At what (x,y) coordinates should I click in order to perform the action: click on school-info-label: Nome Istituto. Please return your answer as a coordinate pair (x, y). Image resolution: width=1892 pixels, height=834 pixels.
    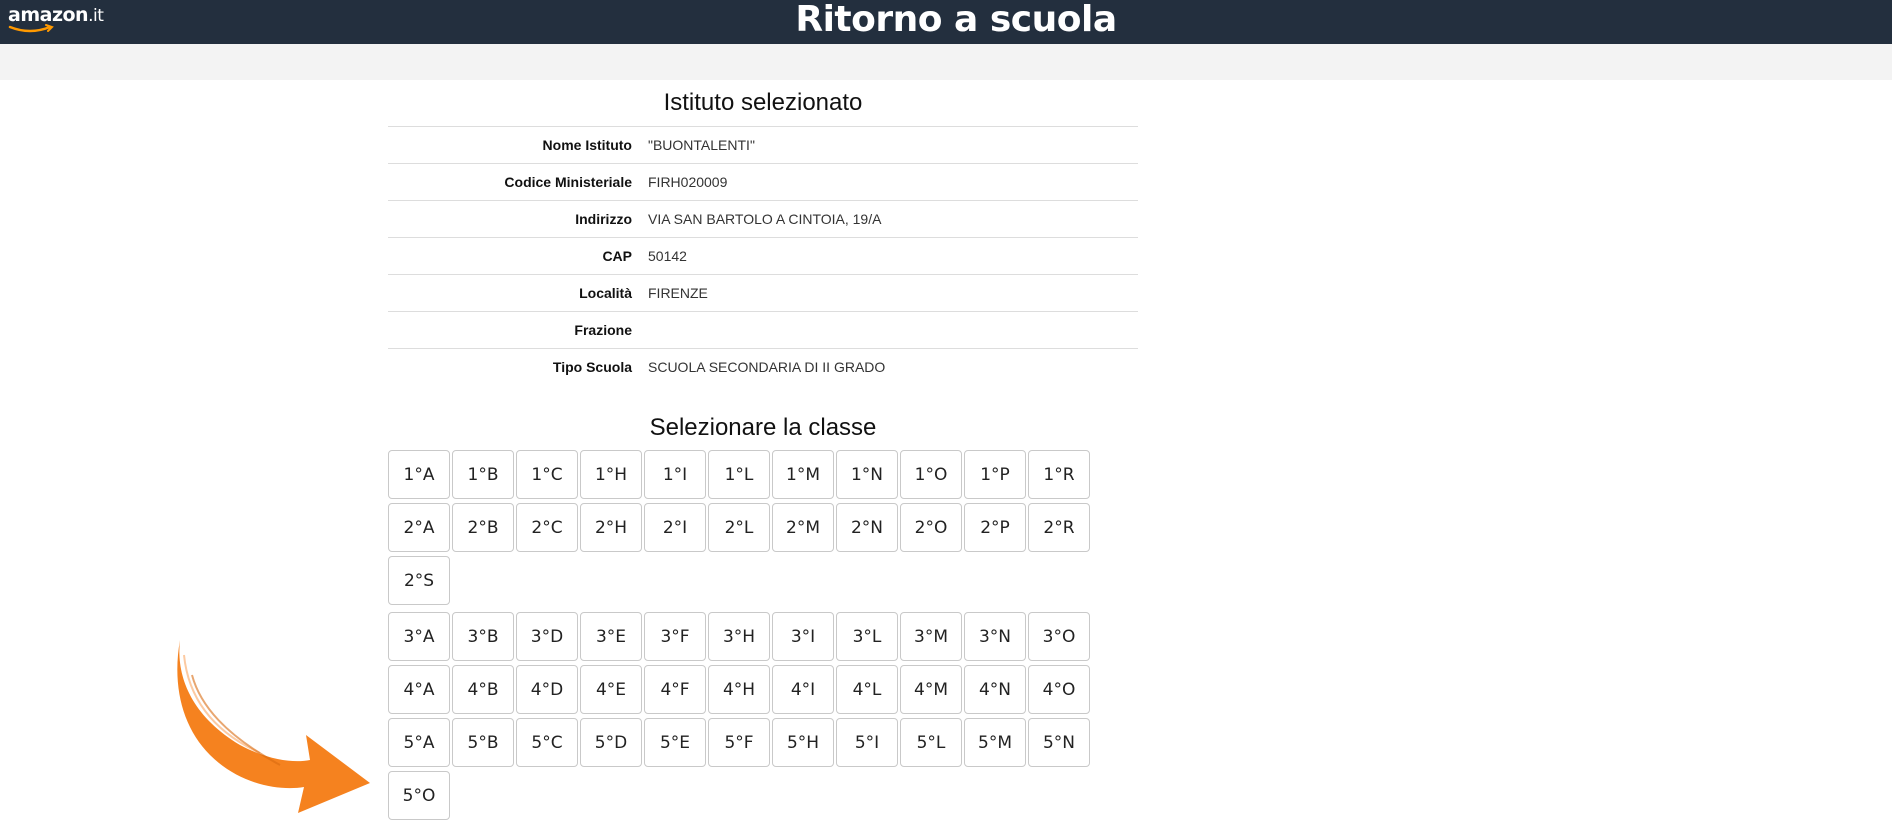
    Looking at the image, I should click on (587, 145).